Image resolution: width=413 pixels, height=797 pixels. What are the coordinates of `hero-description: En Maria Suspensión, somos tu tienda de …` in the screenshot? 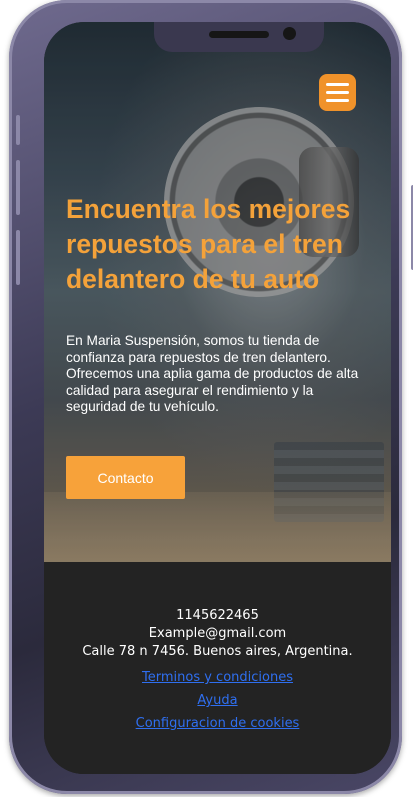 It's located at (212, 373).